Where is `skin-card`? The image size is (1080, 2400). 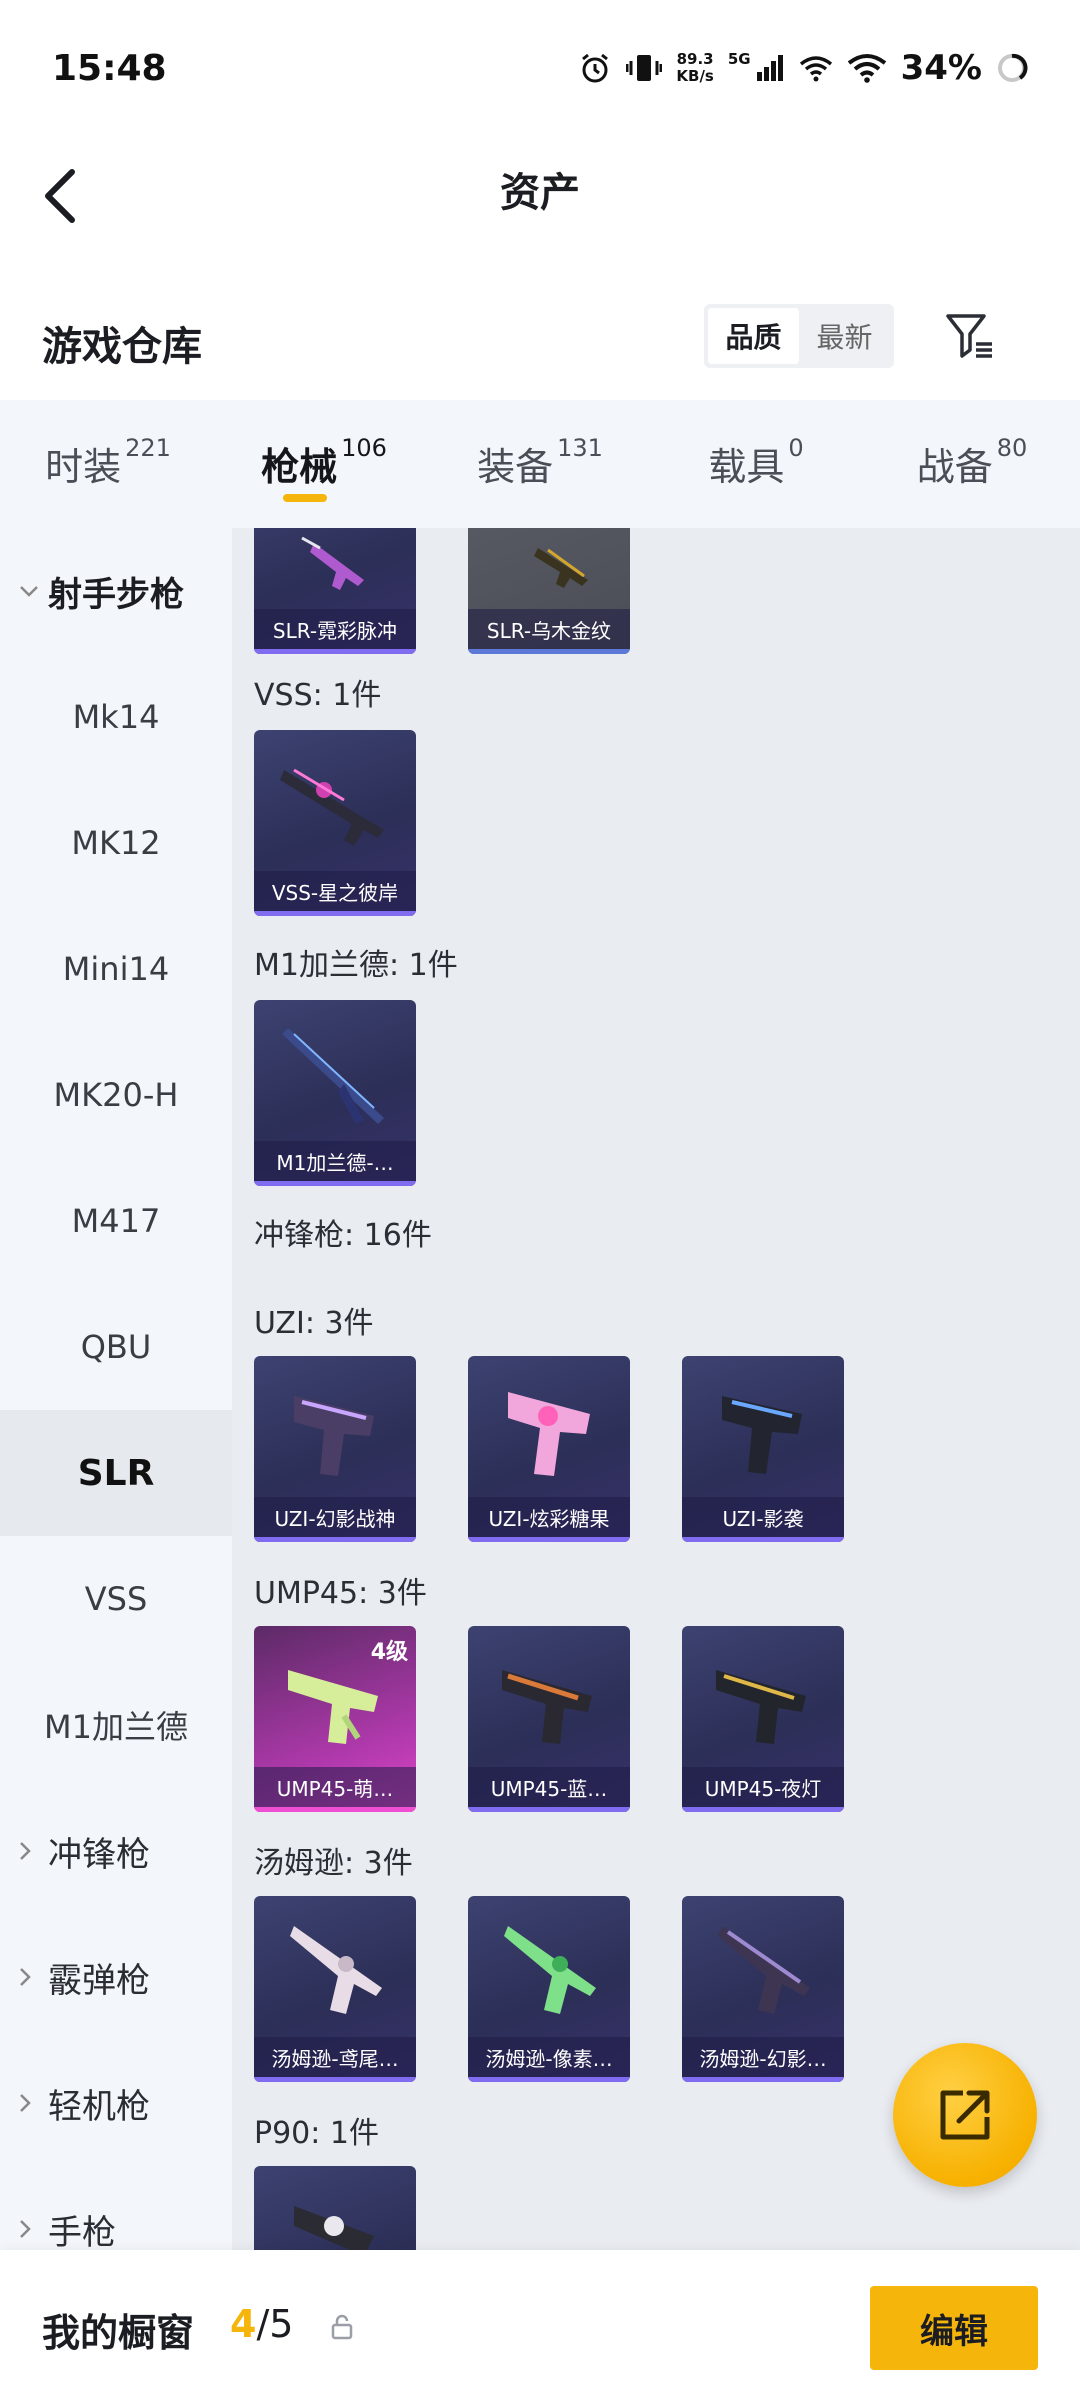
skin-card is located at coordinates (335, 2208).